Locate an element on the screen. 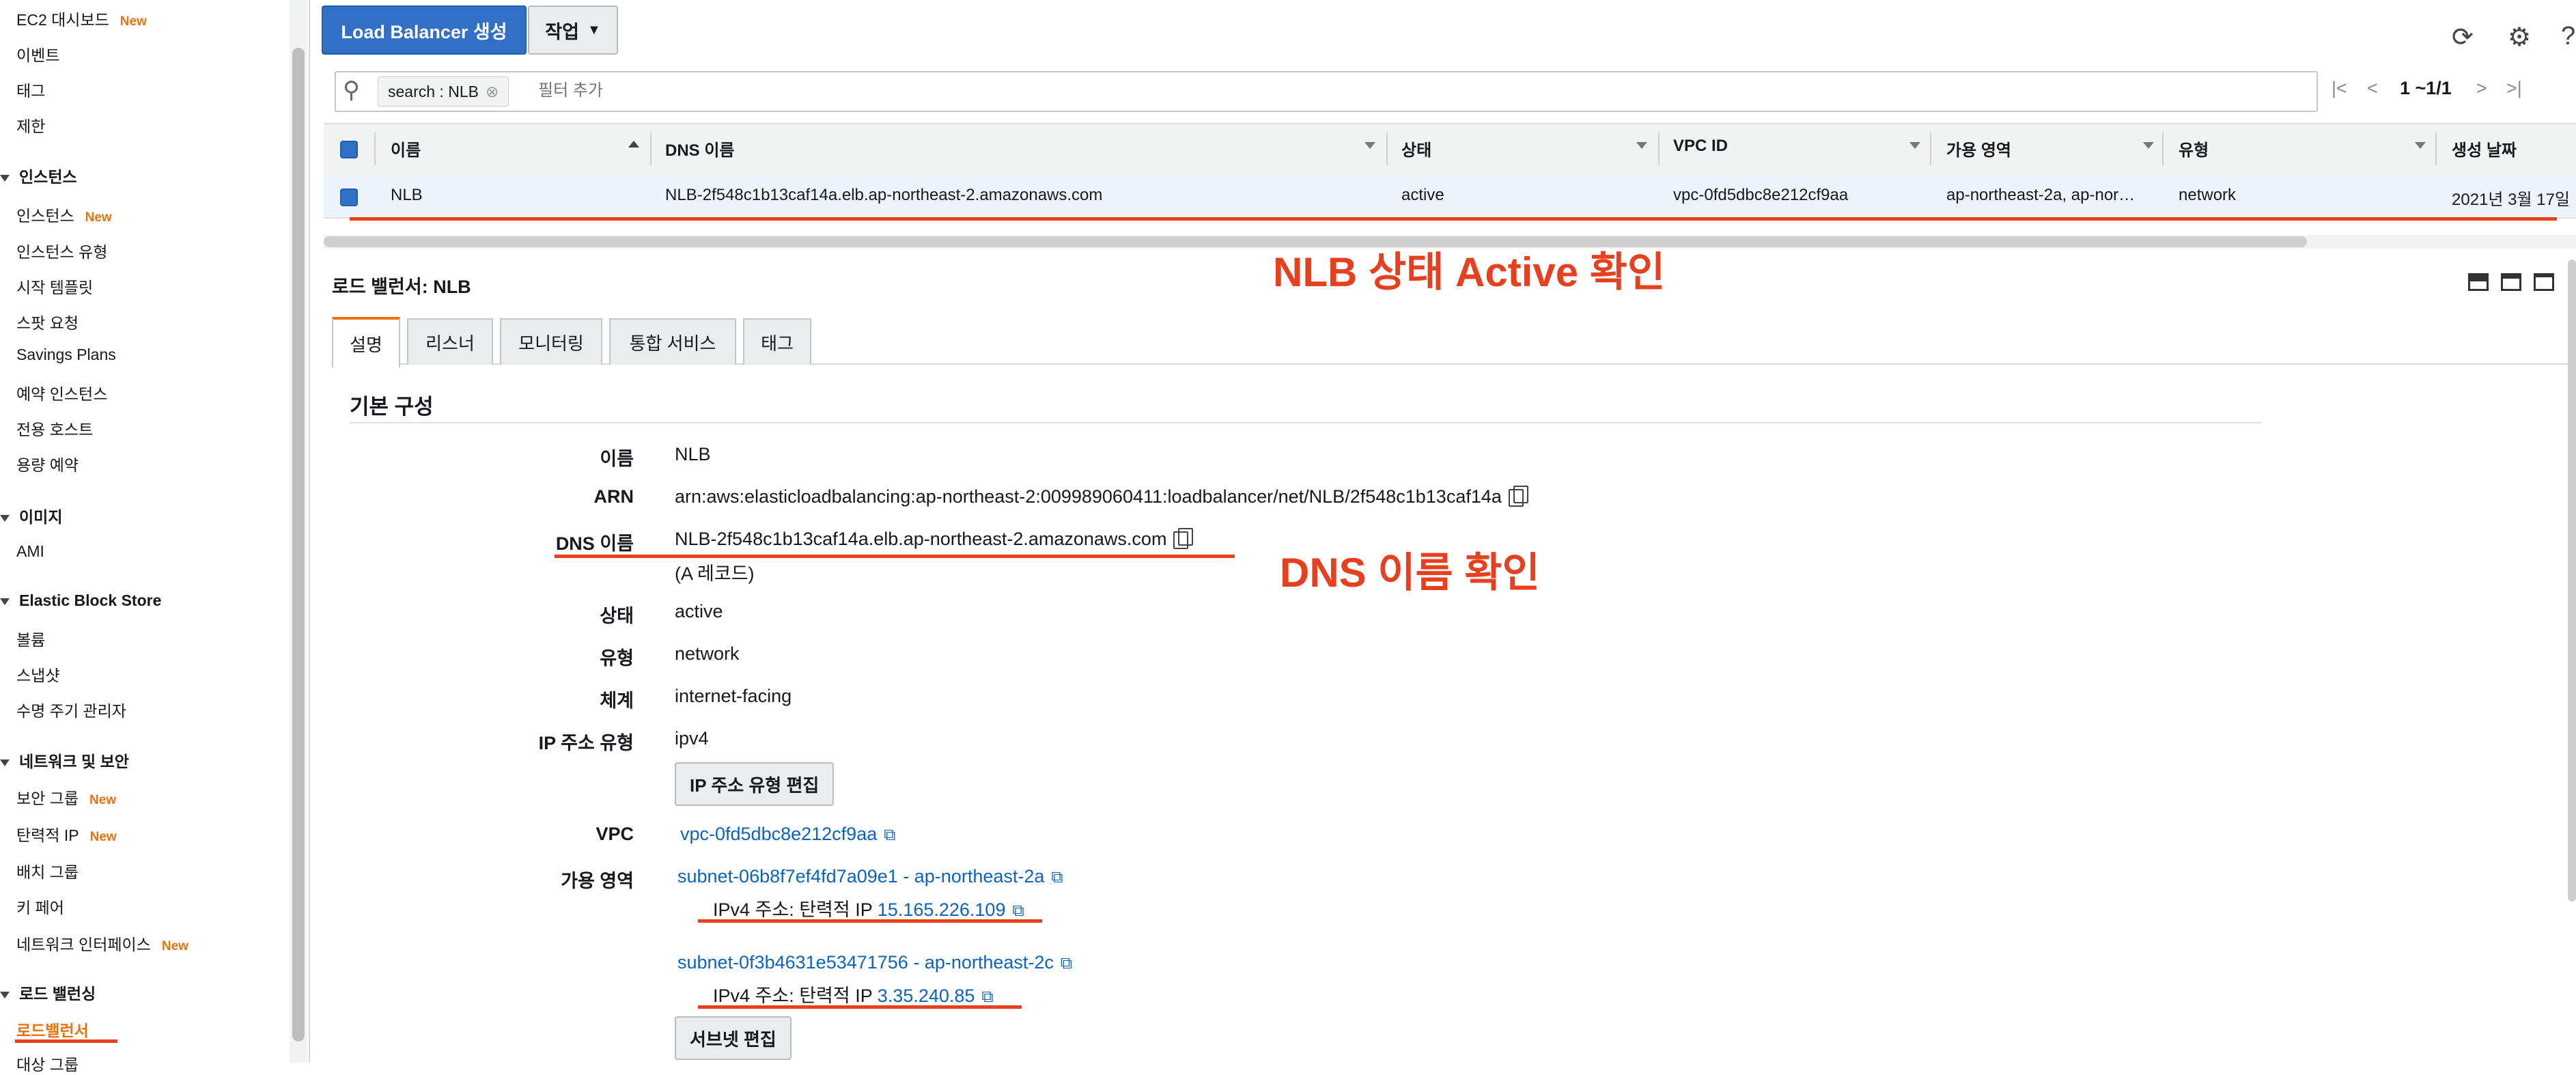  sort-ascending-icon is located at coordinates (633, 144).